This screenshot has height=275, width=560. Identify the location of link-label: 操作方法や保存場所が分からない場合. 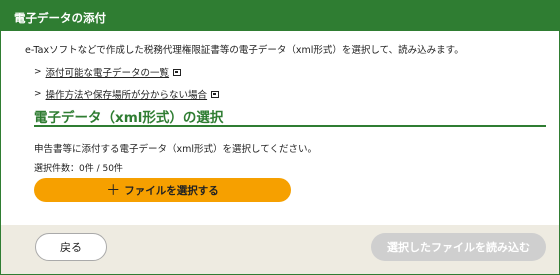
(127, 94).